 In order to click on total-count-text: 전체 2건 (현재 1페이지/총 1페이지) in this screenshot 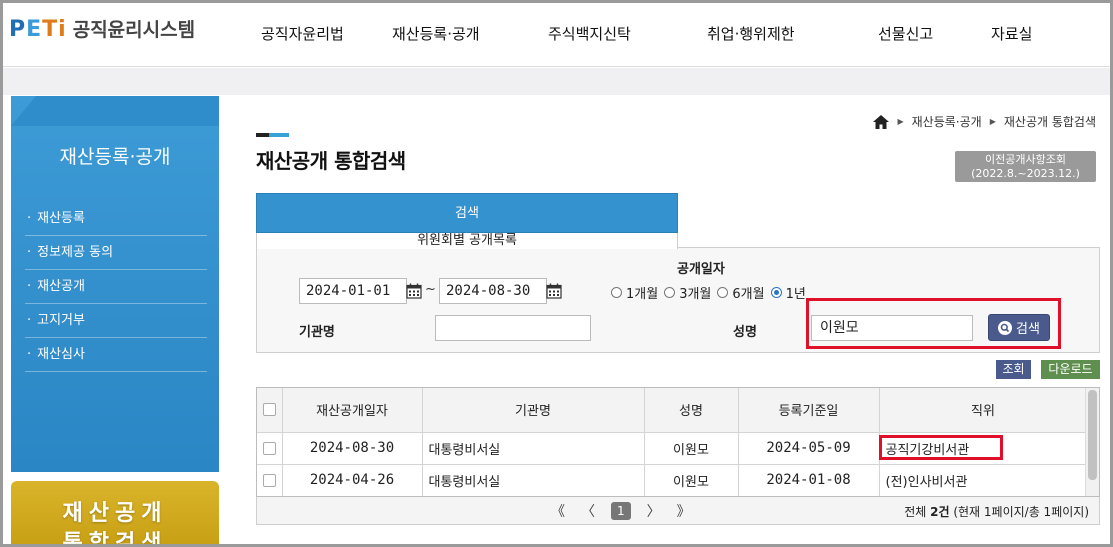, I will do `click(996, 511)`.